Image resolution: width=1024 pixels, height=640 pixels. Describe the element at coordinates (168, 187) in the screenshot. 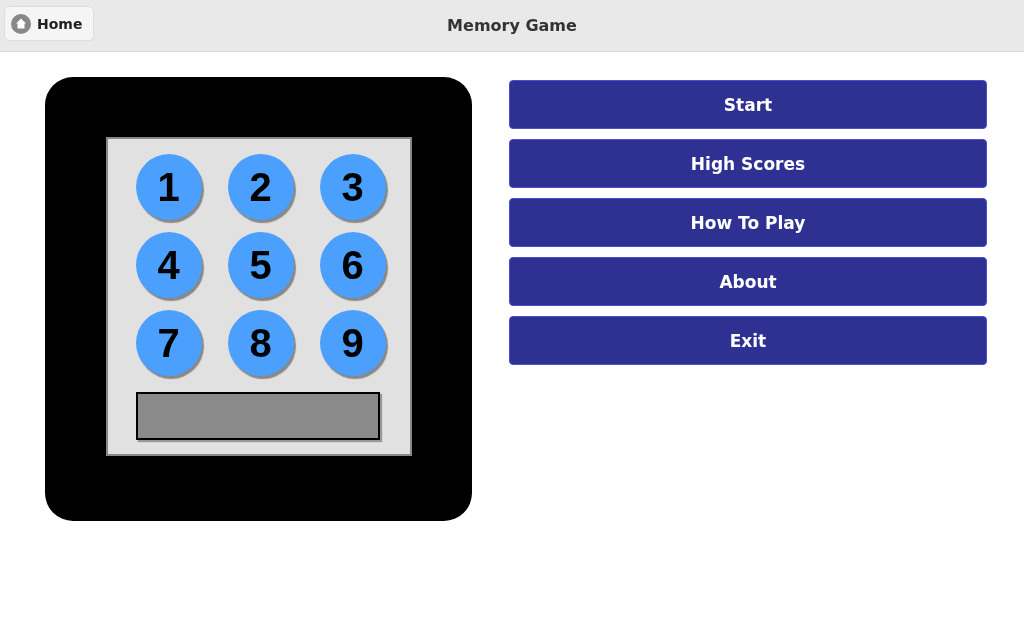

I see `number-key: 1` at that location.